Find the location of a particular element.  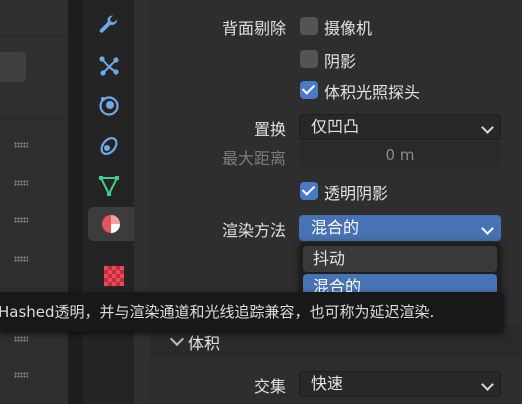

tab-constraints is located at coordinates (109, 146).